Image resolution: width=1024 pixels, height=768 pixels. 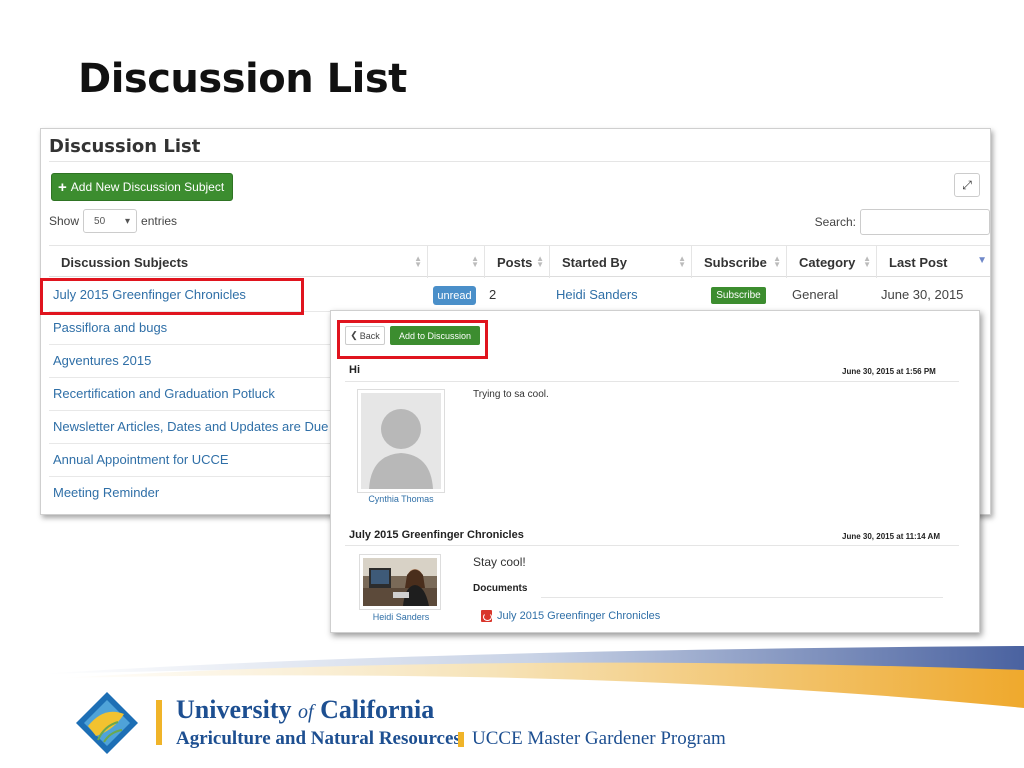 I want to click on column-header-posts: Posts ▲ ▼, so click(x=516, y=262).